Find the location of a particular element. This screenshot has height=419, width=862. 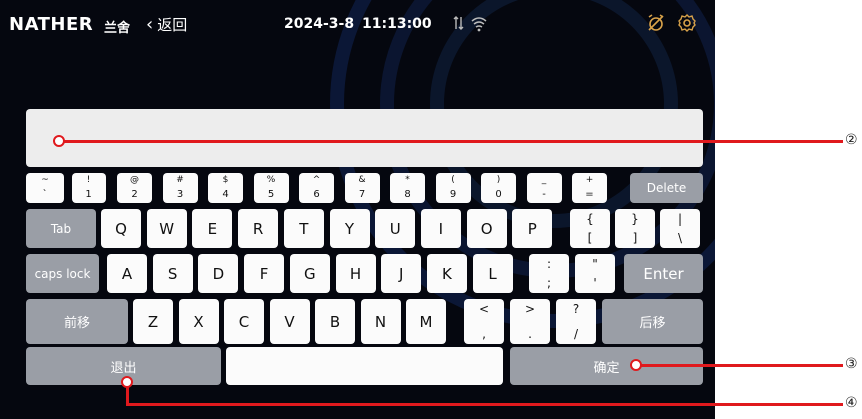

next-key: 后移 is located at coordinates (652, 321).